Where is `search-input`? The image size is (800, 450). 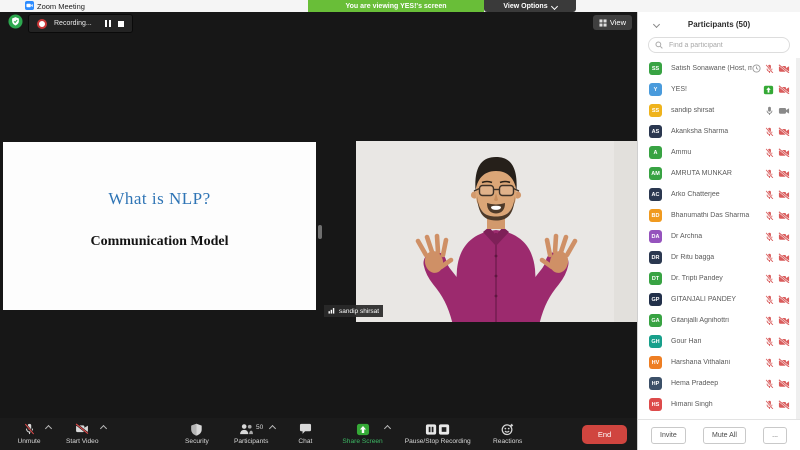 search-input is located at coordinates (725, 45).